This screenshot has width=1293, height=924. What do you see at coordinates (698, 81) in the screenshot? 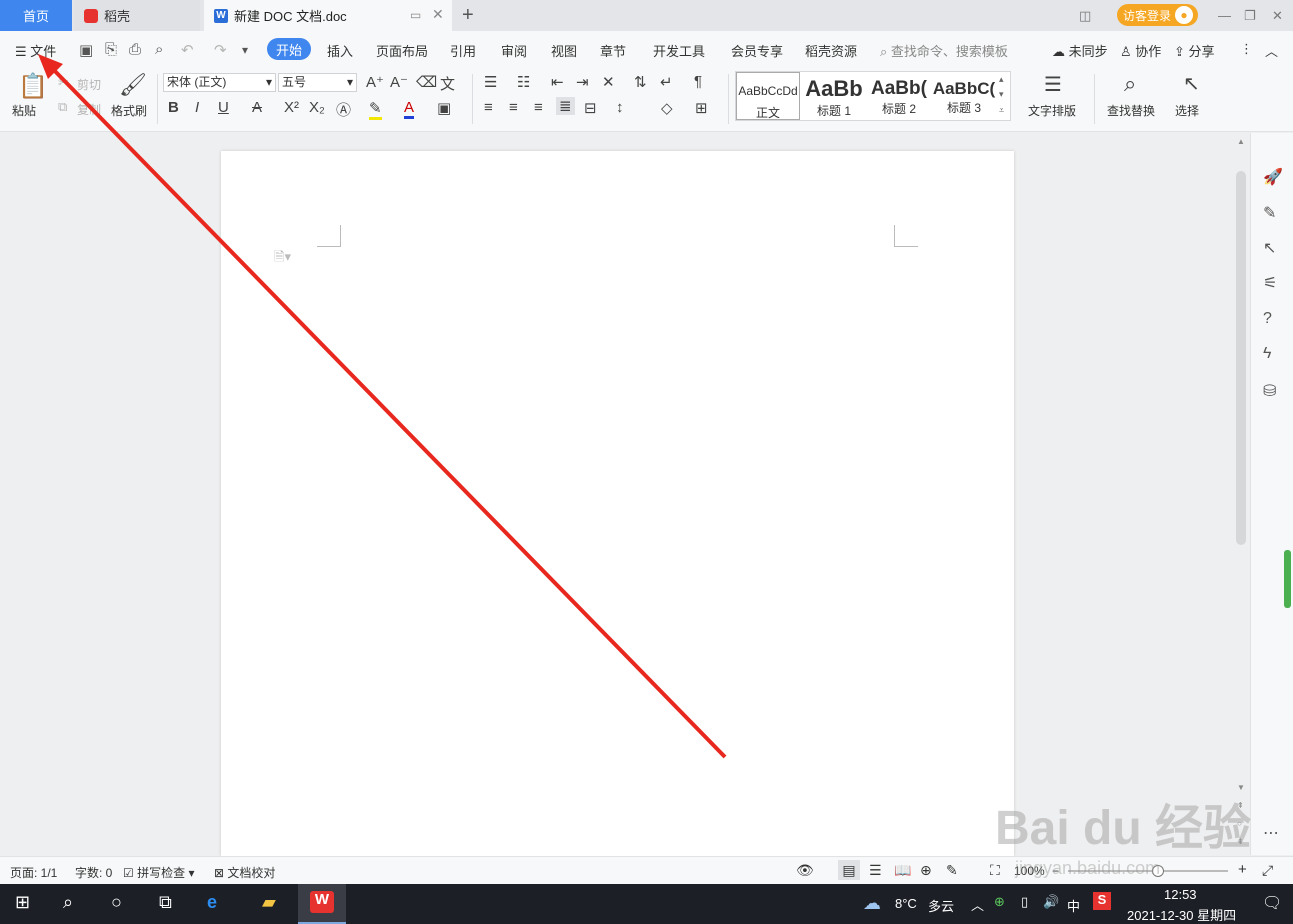
I see `show-marks-icon: ¶` at bounding box center [698, 81].